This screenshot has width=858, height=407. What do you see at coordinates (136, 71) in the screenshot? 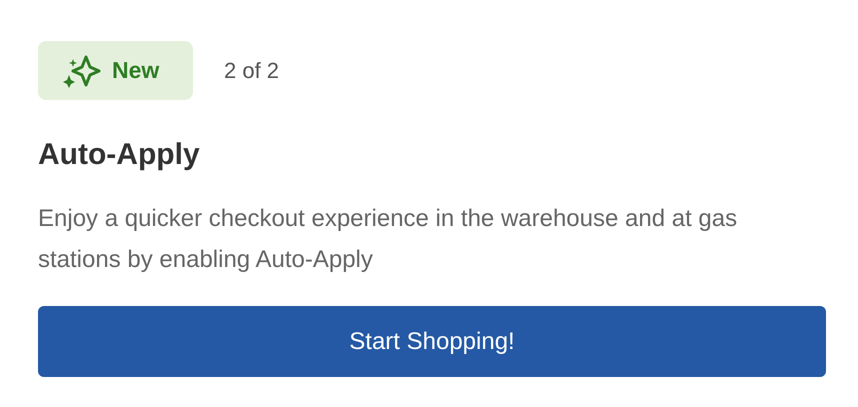
I see `badge-label: New` at bounding box center [136, 71].